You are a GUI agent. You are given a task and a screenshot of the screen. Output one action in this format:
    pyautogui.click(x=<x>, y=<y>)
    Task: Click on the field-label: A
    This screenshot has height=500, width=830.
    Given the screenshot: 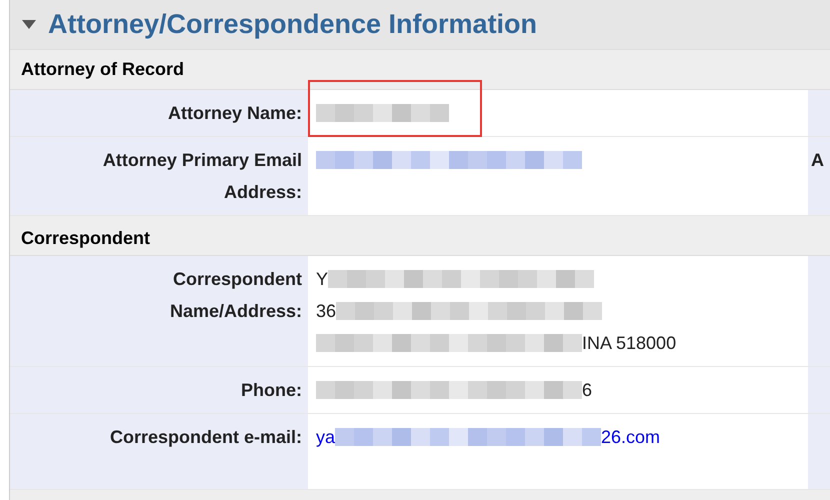 What is the action you would take?
    pyautogui.click(x=817, y=160)
    